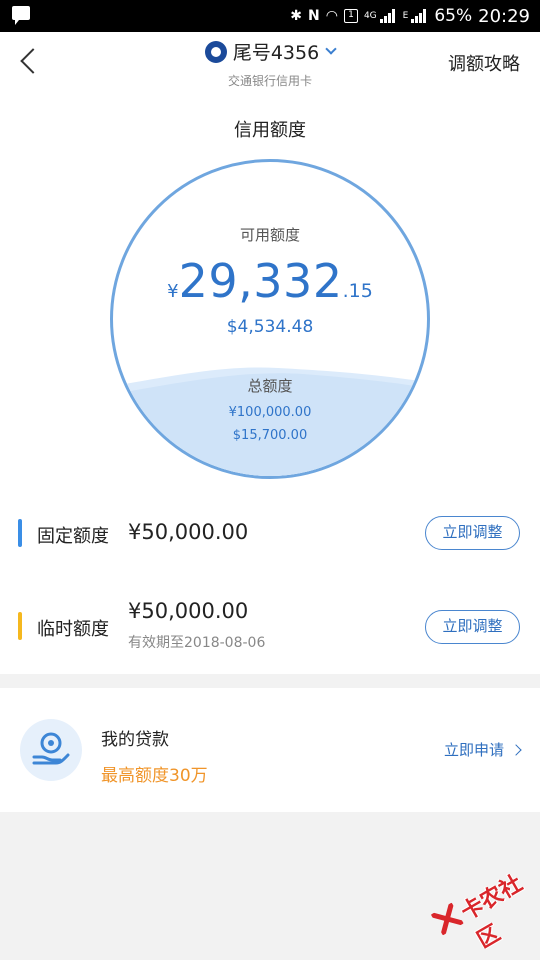  Describe the element at coordinates (73, 536) in the screenshot. I see `fixed-limit-label: 固定额度` at that location.